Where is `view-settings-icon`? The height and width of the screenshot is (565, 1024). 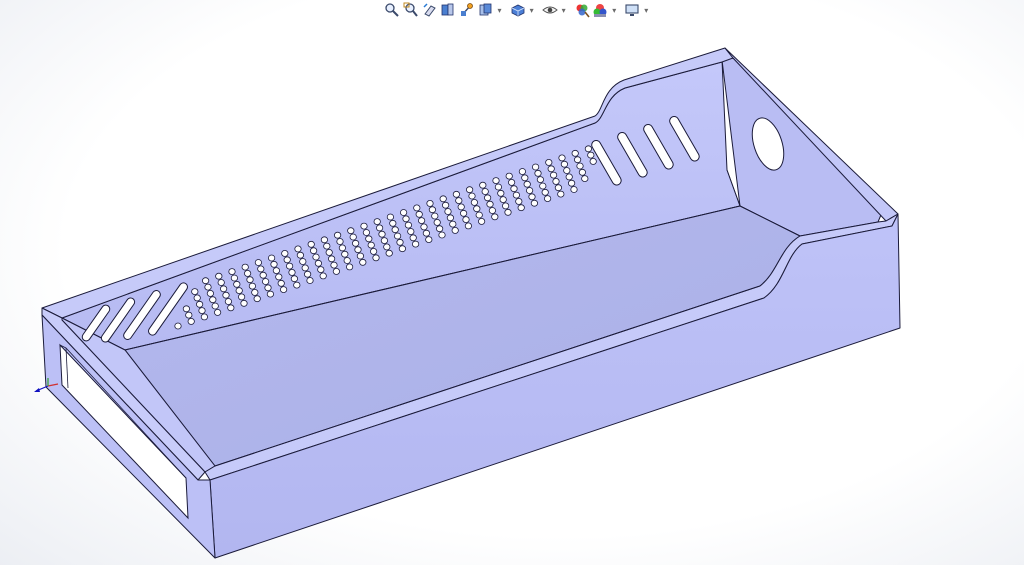 view-settings-icon is located at coordinates (632, 10).